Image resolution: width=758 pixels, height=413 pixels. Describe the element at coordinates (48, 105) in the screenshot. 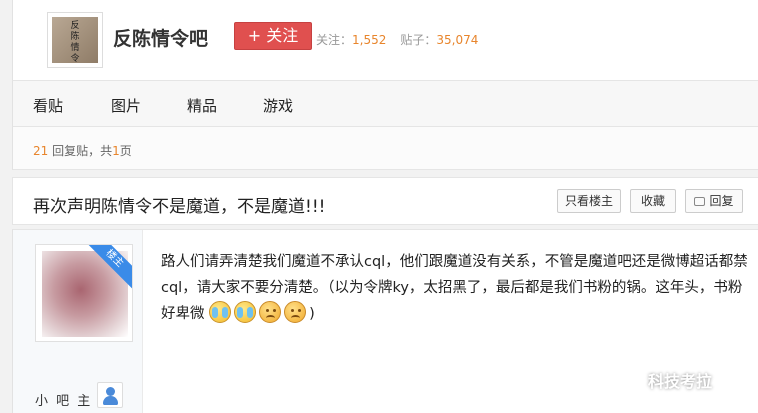

I see `nav-tab-posts: 看贴` at that location.